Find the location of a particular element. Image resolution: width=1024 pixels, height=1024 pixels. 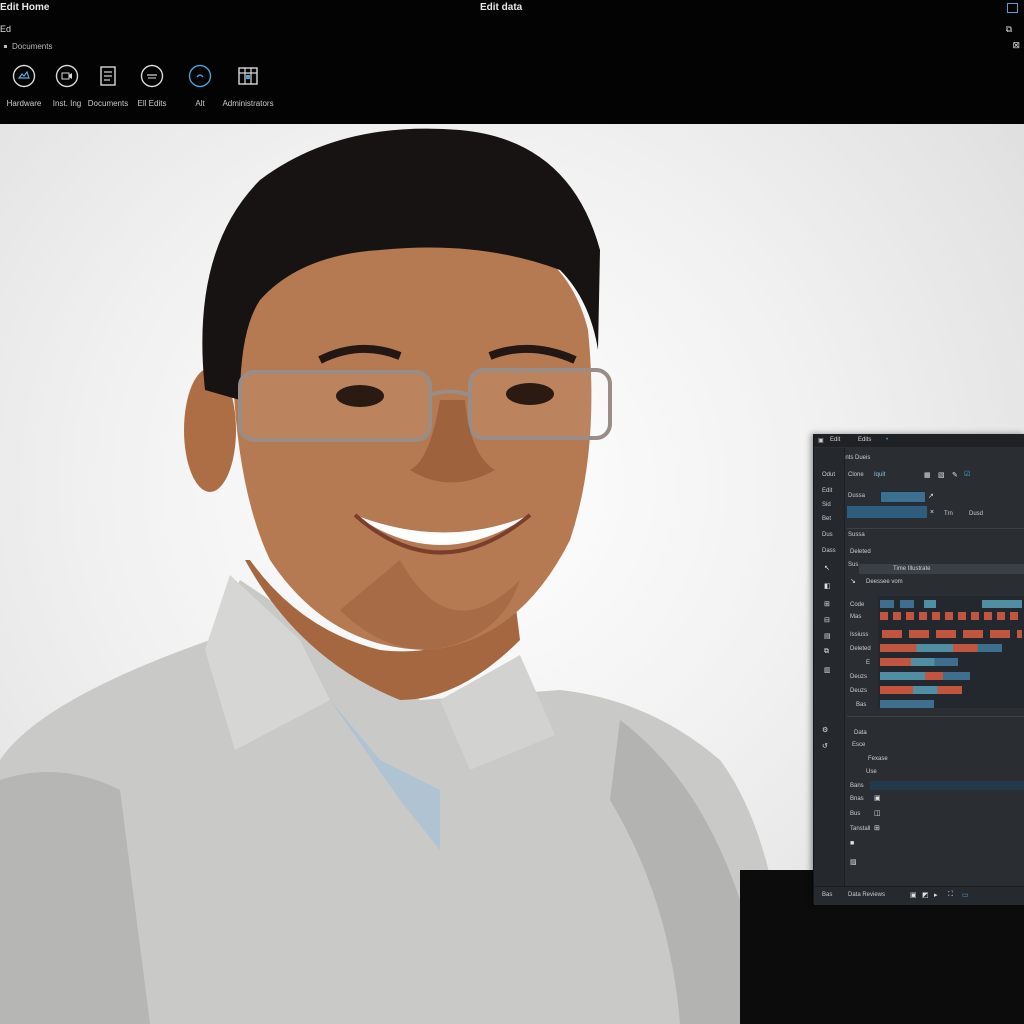

track-label: Code is located at coordinates (857, 605).